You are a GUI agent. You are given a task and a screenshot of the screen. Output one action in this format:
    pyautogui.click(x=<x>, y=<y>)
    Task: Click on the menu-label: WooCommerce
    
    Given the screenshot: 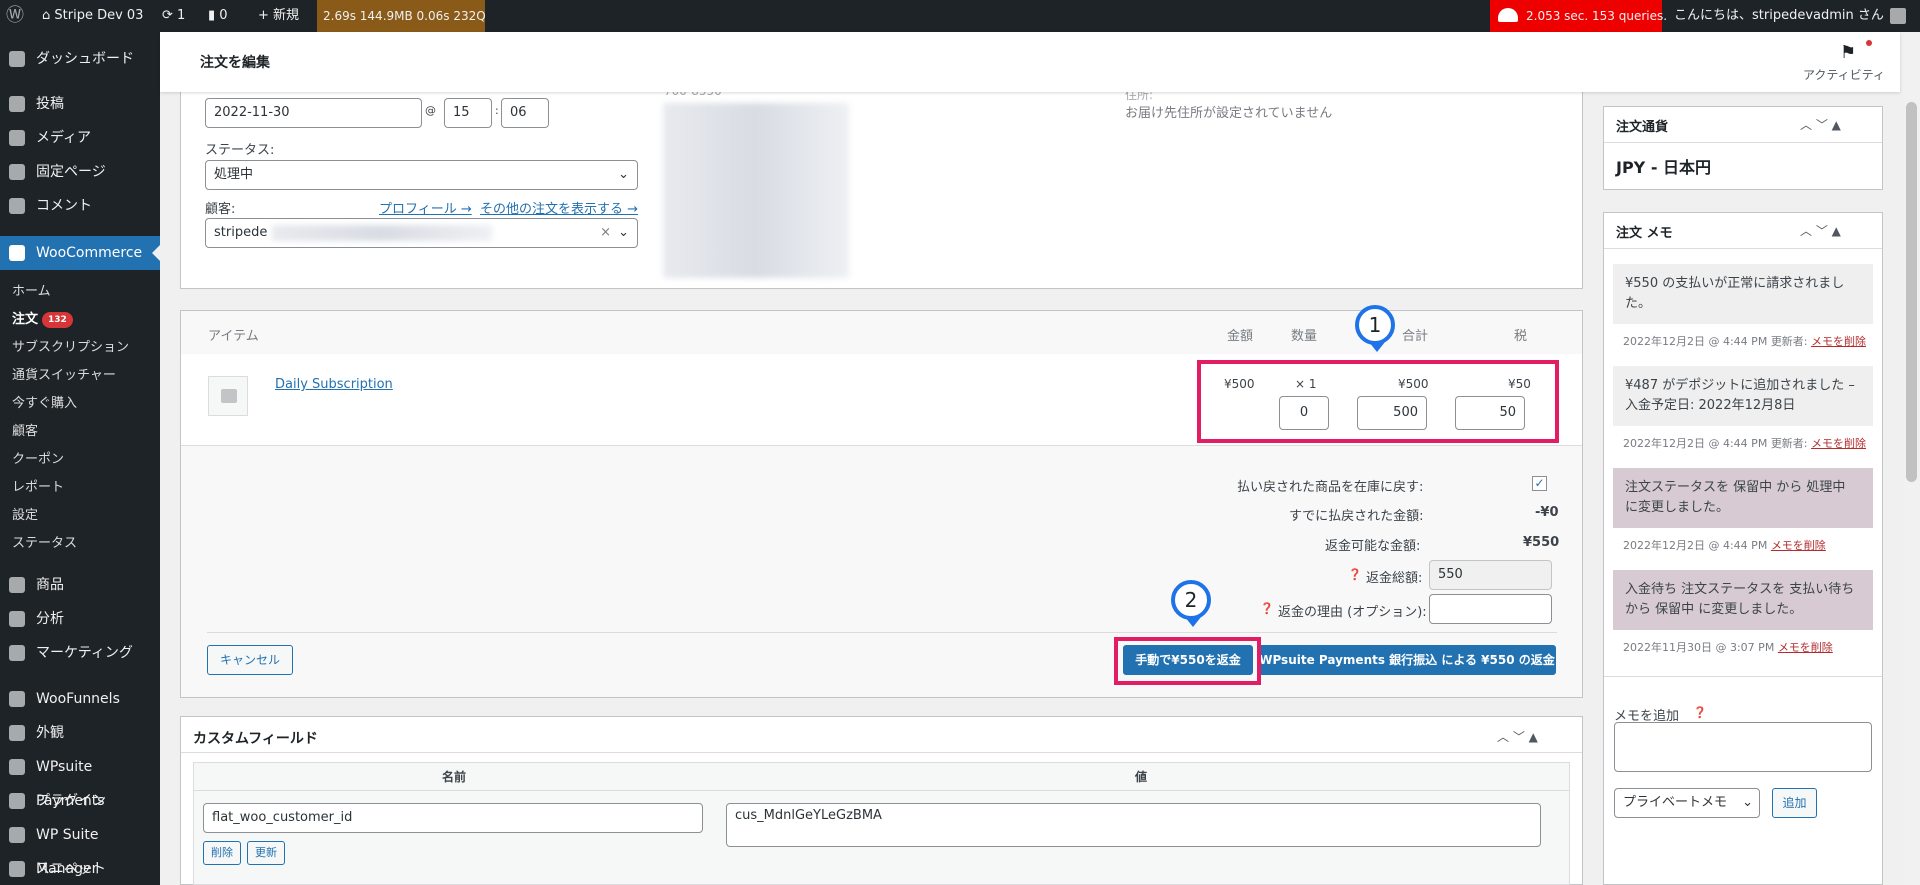 What is the action you would take?
    pyautogui.click(x=89, y=253)
    